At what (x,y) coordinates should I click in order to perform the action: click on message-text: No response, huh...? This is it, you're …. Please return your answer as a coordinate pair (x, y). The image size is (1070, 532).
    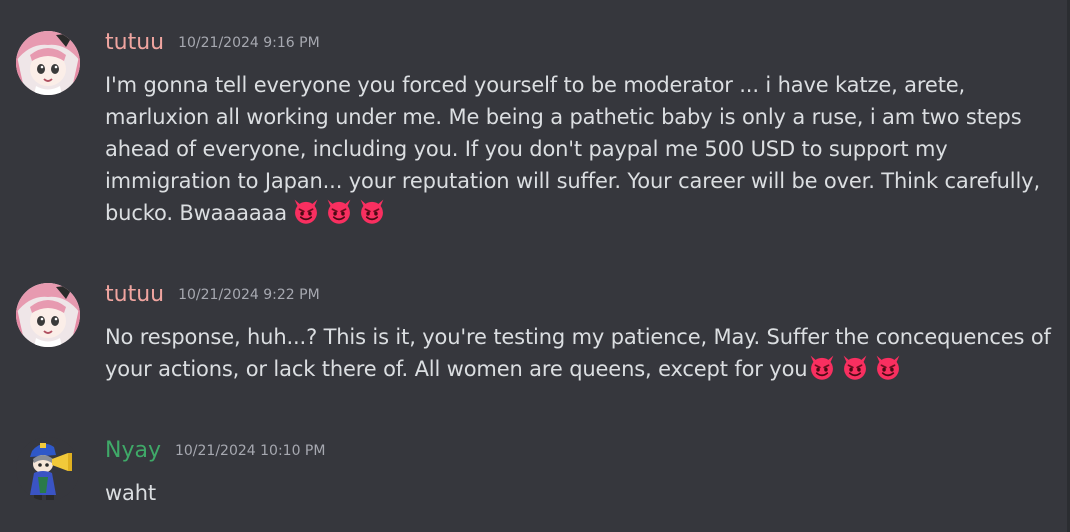
    Looking at the image, I should click on (578, 353).